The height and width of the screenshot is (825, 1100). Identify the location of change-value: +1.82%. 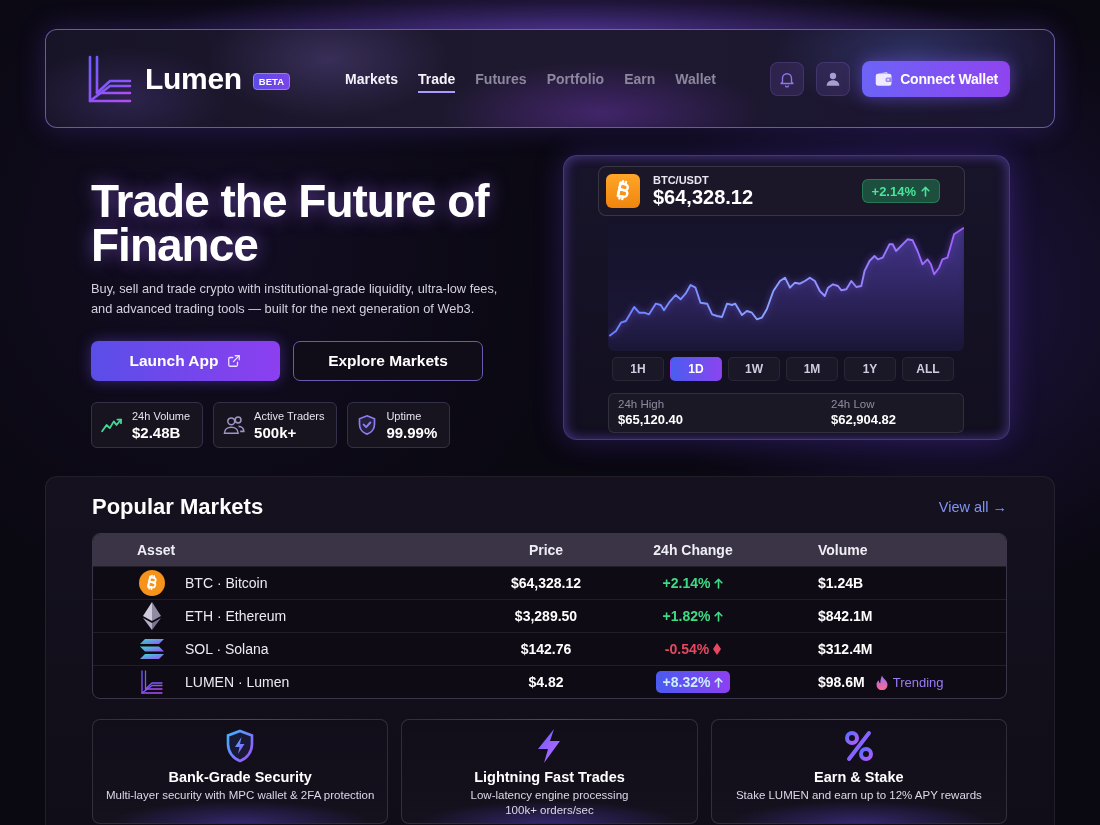
(686, 616).